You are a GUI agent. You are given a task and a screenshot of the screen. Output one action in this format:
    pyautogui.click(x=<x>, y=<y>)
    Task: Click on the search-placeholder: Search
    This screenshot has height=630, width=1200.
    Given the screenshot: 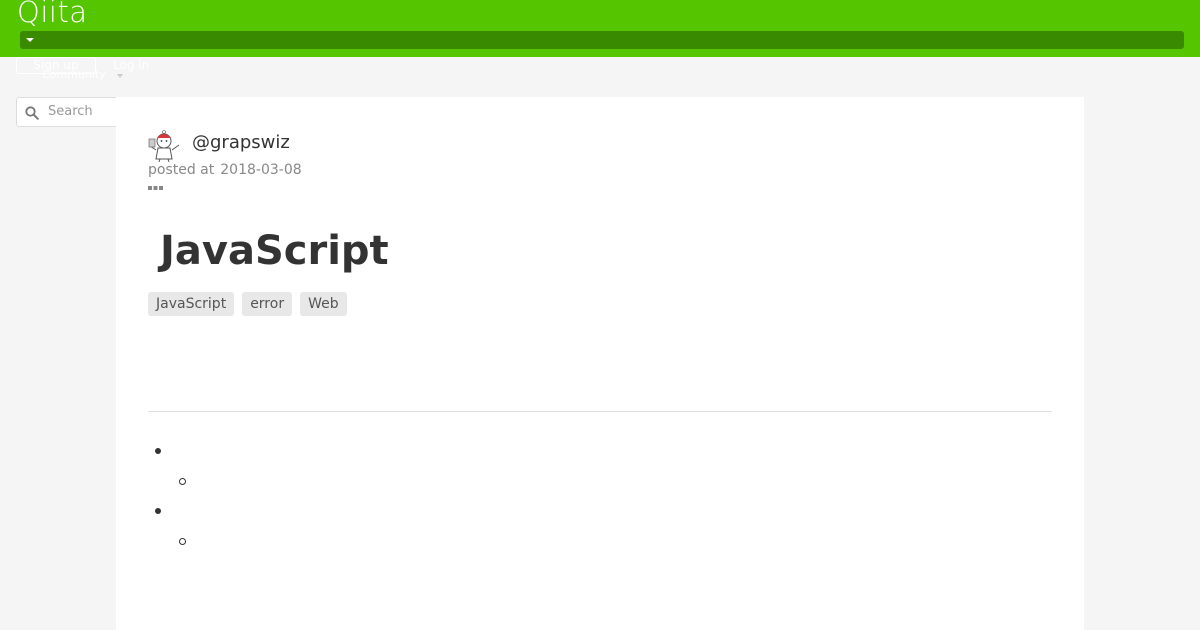 What is the action you would take?
    pyautogui.click(x=70, y=111)
    